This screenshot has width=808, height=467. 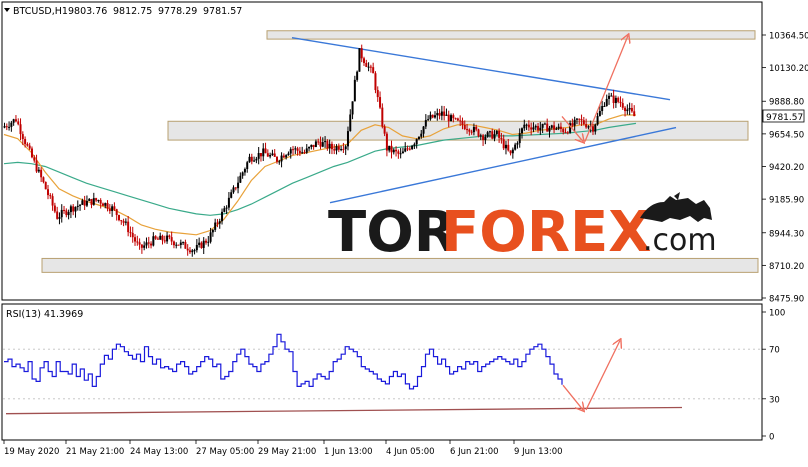 What do you see at coordinates (31, 452) in the screenshot?
I see `time-tick-label: 19 May 2020` at bounding box center [31, 452].